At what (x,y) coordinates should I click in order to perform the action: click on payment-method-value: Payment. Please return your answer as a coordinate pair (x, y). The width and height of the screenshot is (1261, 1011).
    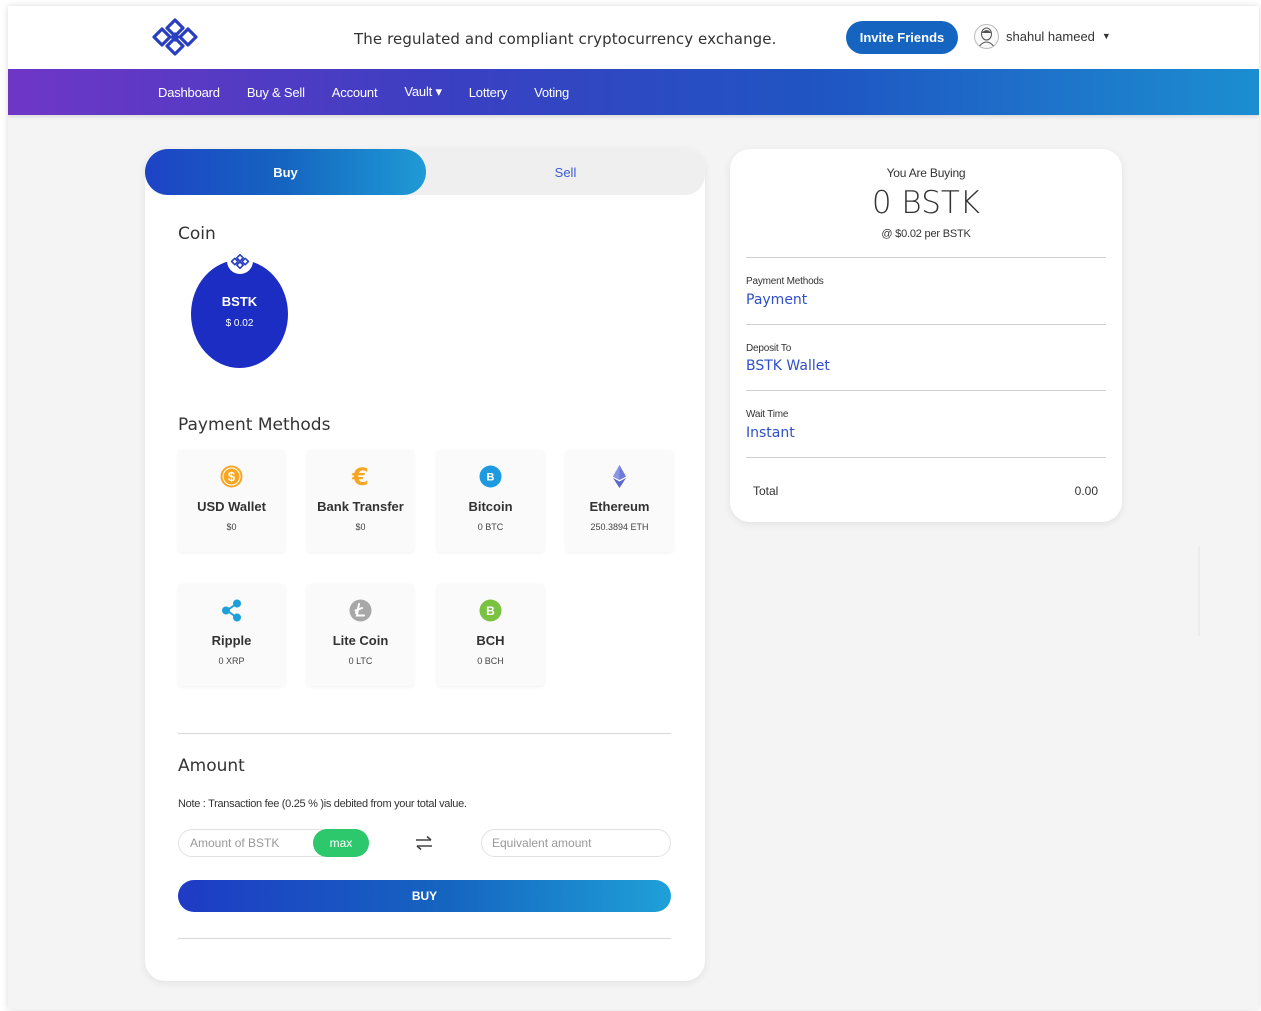
    Looking at the image, I should click on (776, 300).